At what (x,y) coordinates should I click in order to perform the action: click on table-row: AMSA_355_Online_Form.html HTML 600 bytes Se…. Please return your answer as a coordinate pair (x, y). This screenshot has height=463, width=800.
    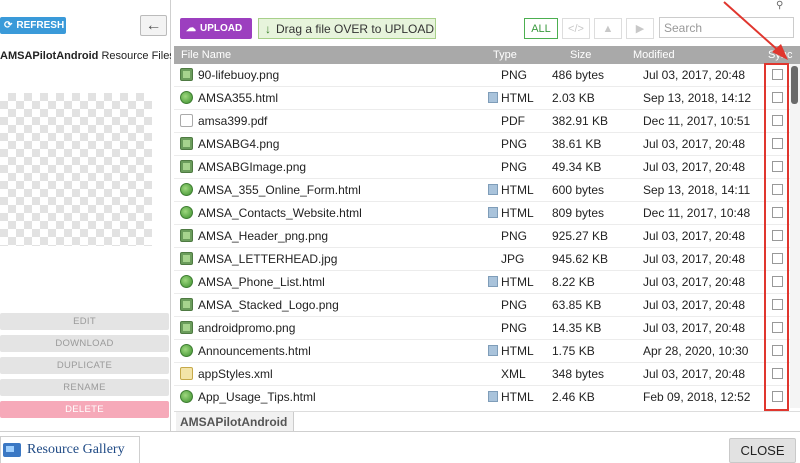
    Looking at the image, I should click on (482, 190).